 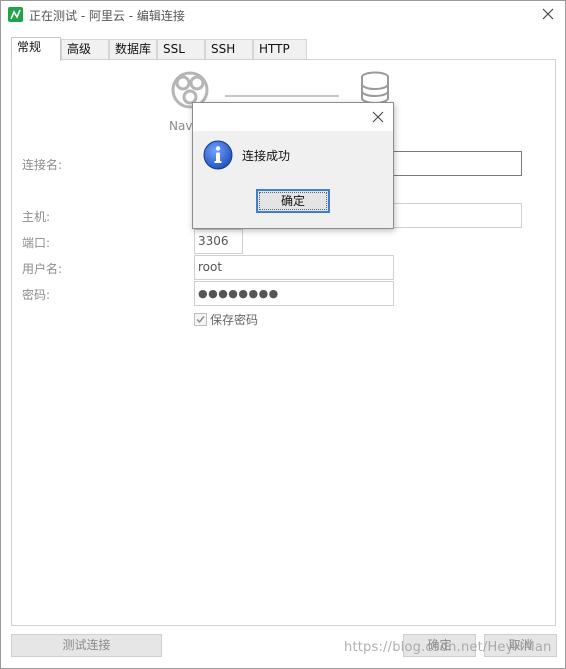 What do you see at coordinates (294, 267) in the screenshot?
I see `username-input: root` at bounding box center [294, 267].